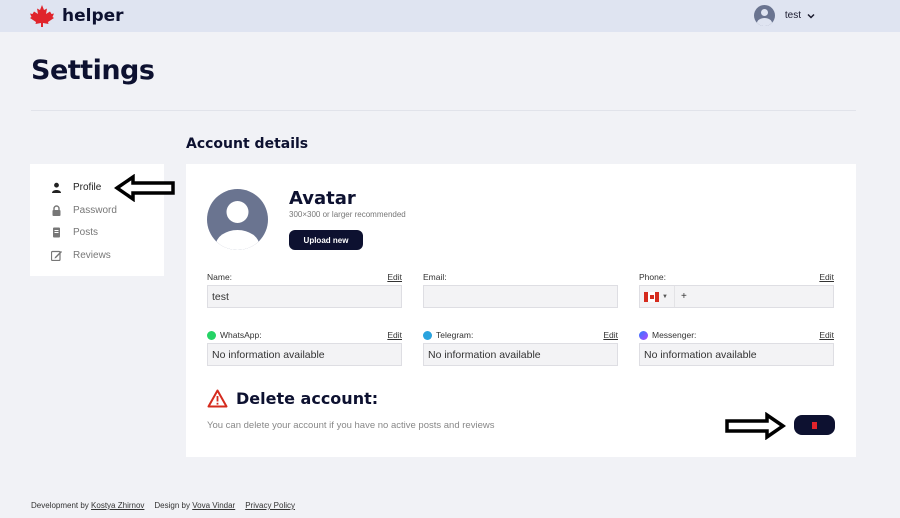 The width and height of the screenshot is (900, 518). I want to click on chevron-down-icon: ▼, so click(665, 296).